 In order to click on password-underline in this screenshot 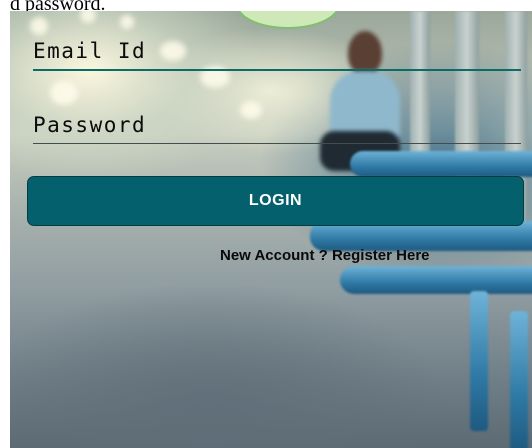, I will do `click(277, 143)`.